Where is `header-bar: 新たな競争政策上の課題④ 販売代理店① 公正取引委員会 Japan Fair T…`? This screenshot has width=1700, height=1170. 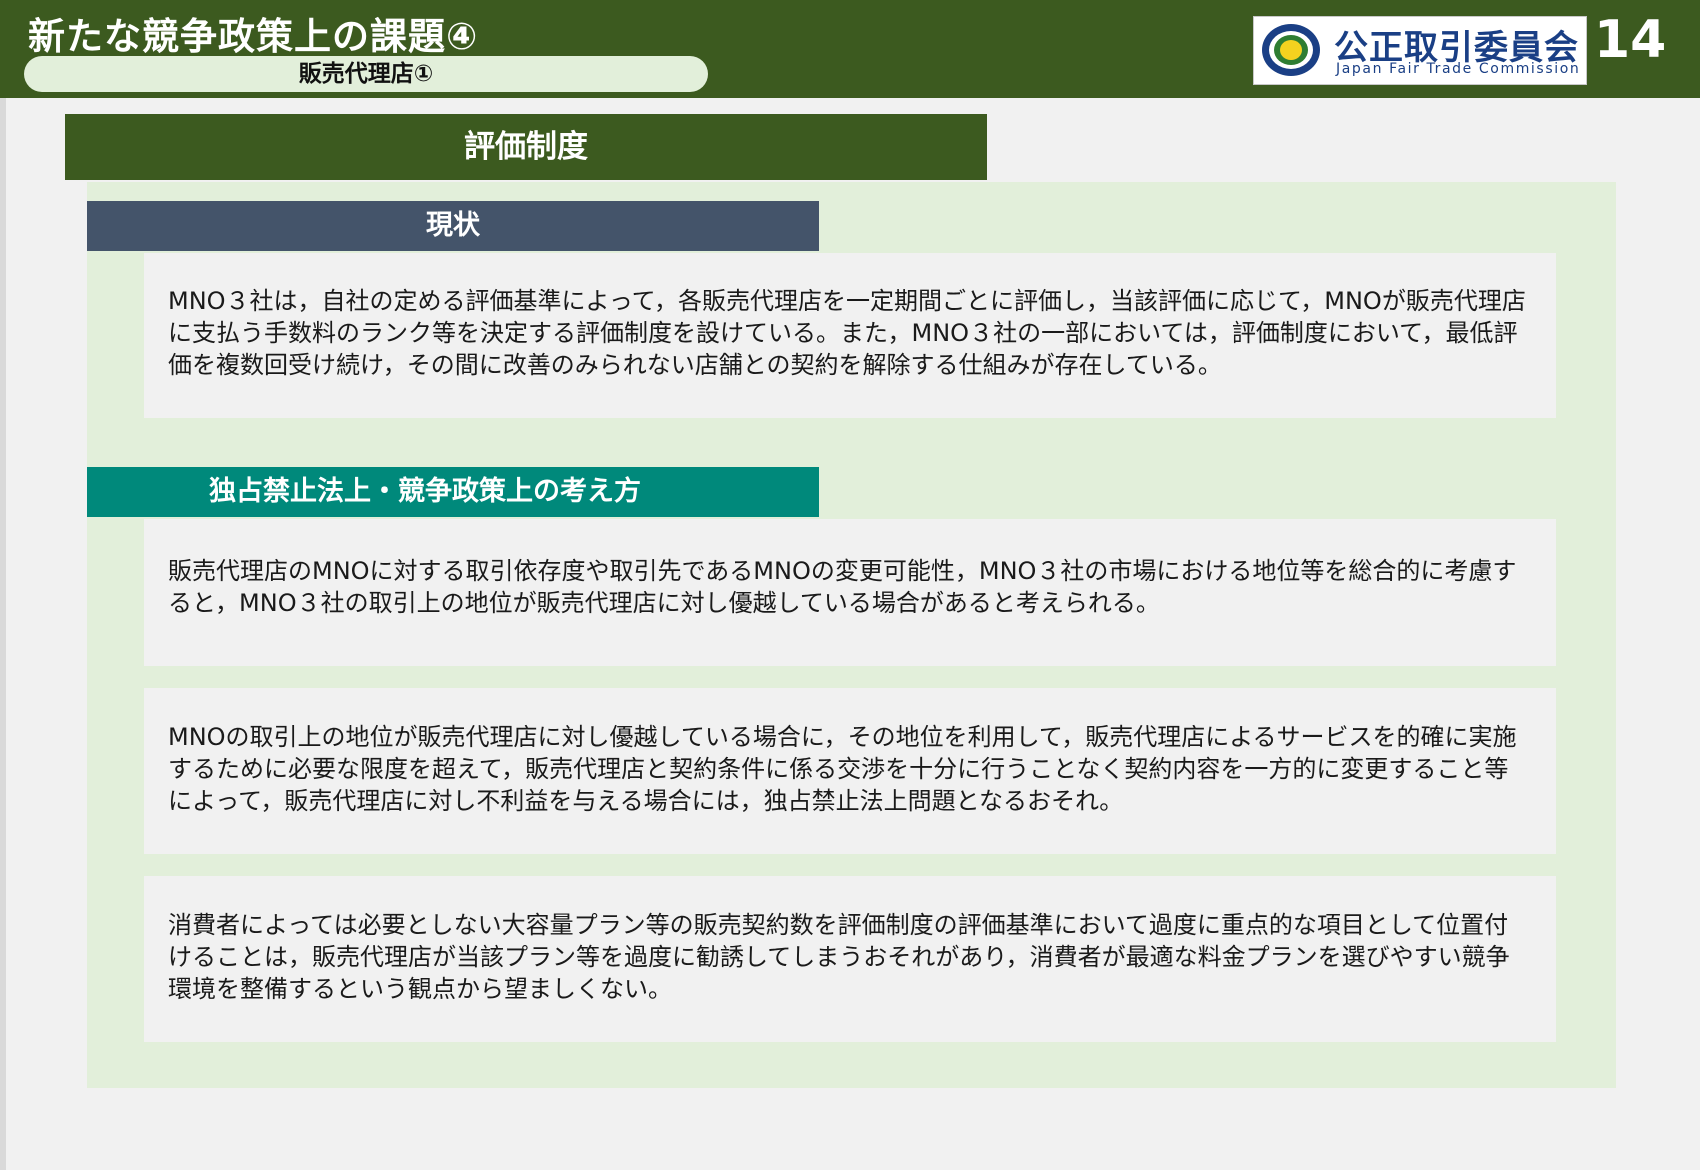
header-bar: 新たな競争政策上の課題④ 販売代理店① 公正取引委員会 Japan Fair T… is located at coordinates (850, 49).